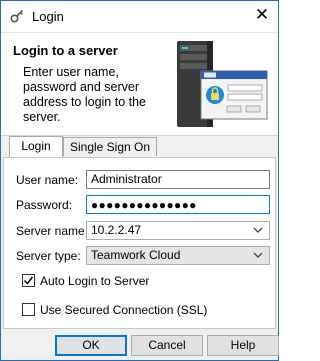 Image resolution: width=320 pixels, height=361 pixels. What do you see at coordinates (123, 310) in the screenshot?
I see `ssl-label: Use Secured Connection (SSL)` at bounding box center [123, 310].